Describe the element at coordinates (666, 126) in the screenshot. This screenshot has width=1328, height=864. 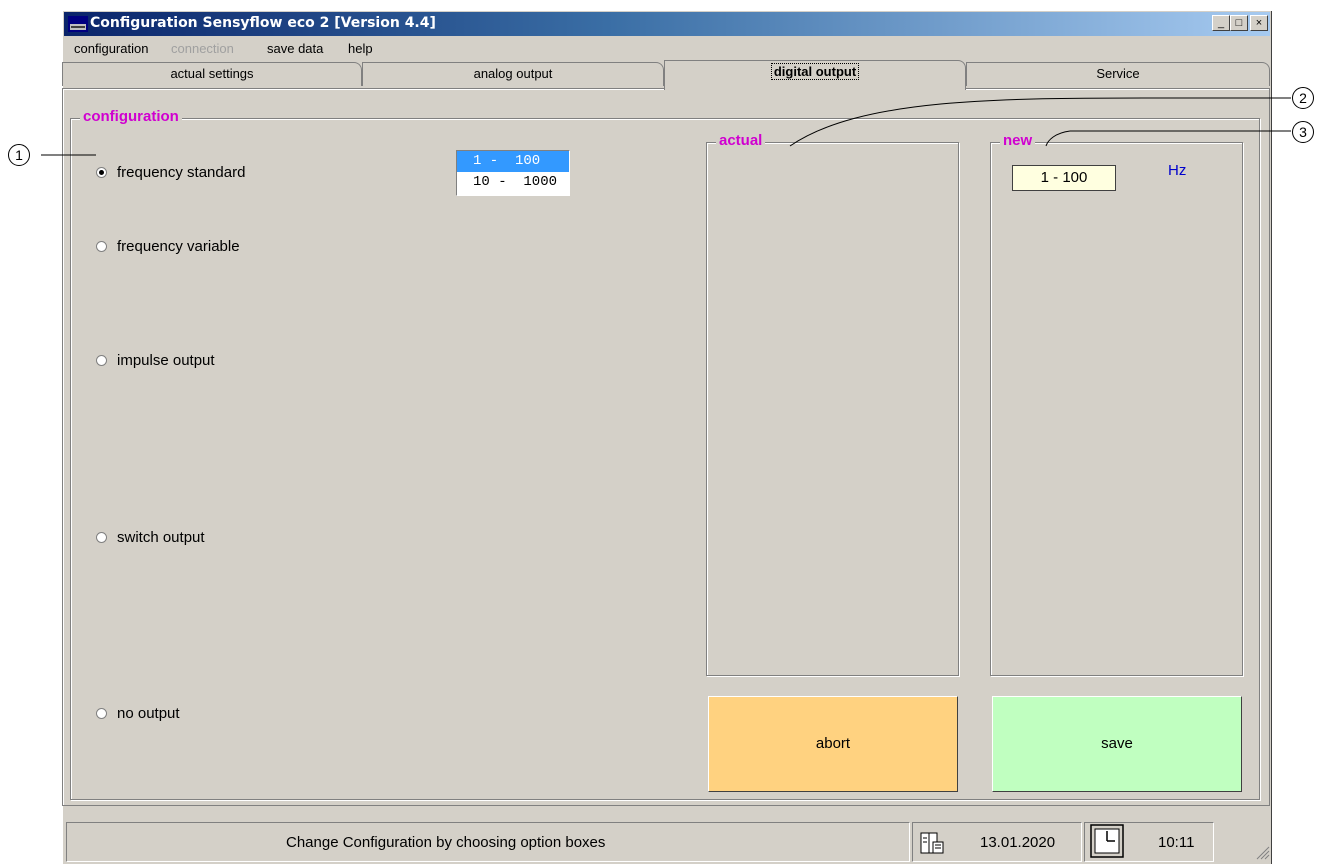
I see `callout-lines` at that location.